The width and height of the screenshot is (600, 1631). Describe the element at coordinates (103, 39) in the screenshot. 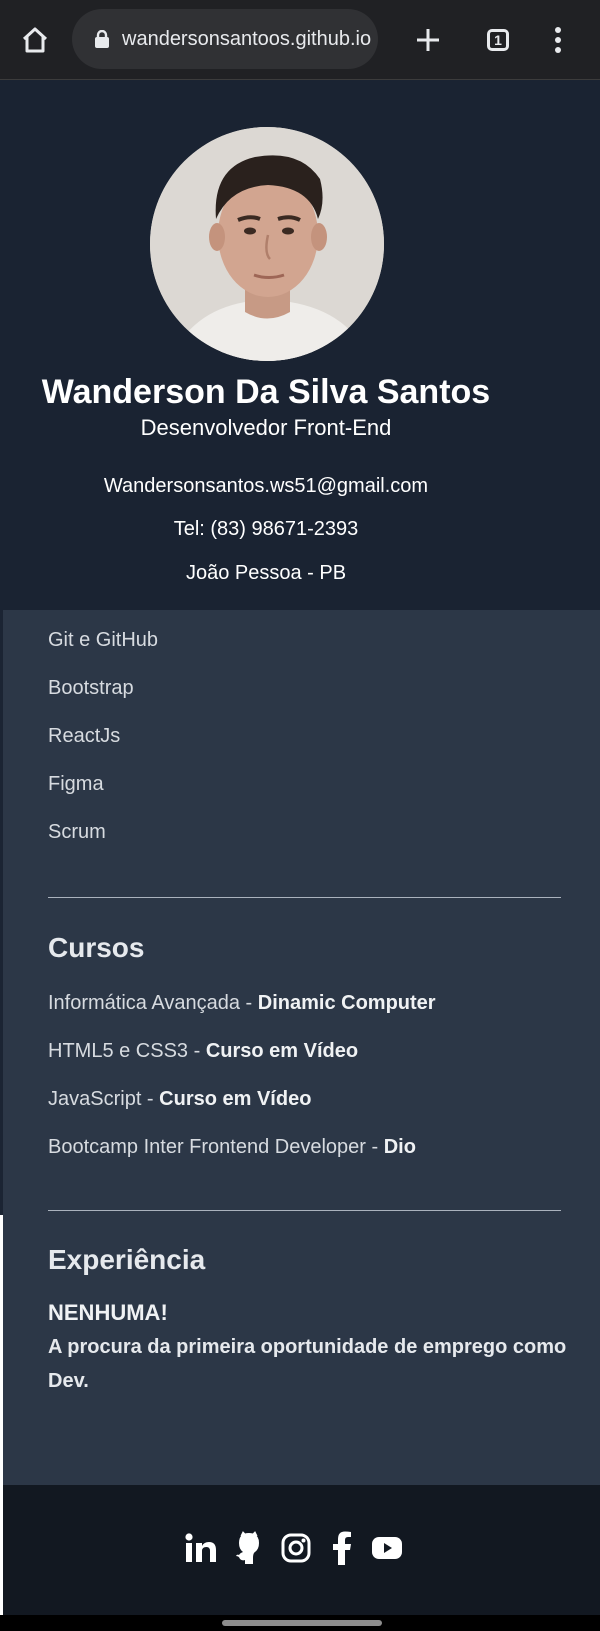

I see `lock-icon` at that location.